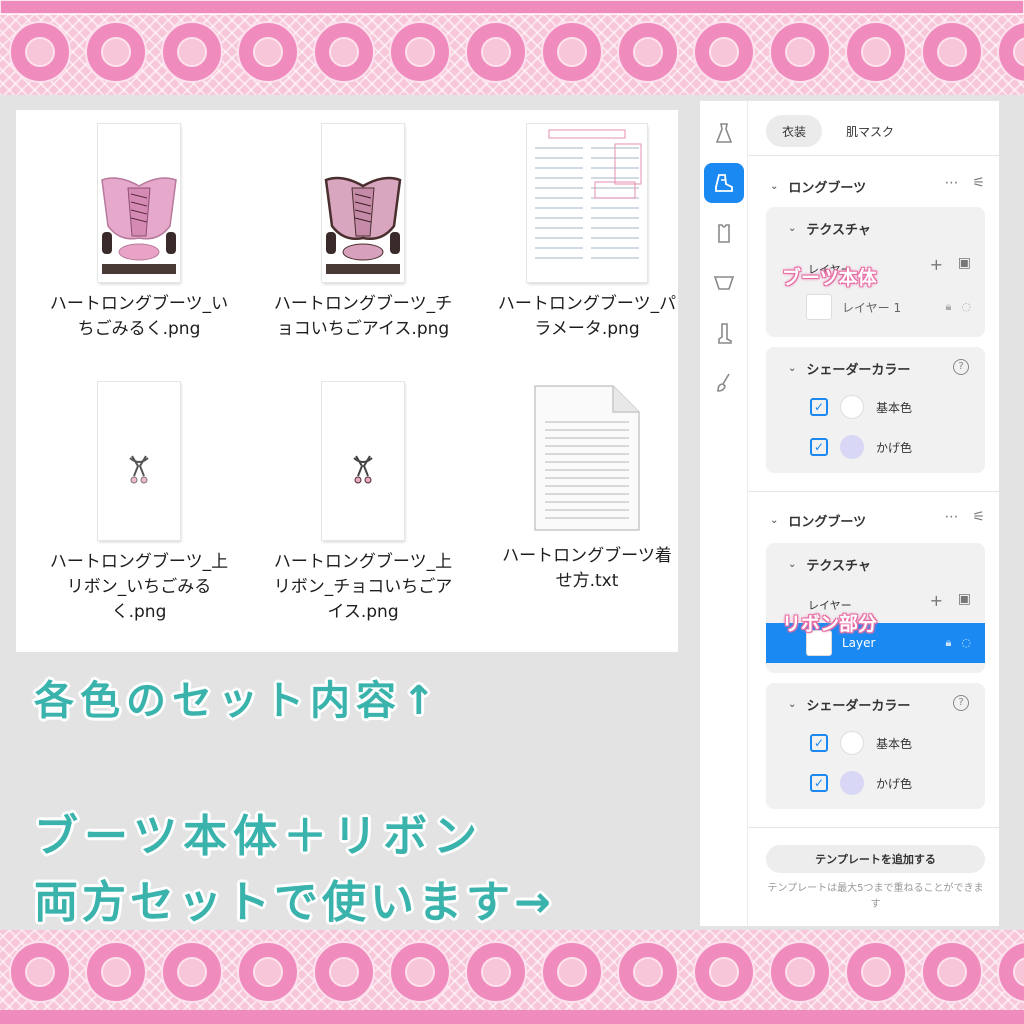 The width and height of the screenshot is (1024, 1024). What do you see at coordinates (829, 278) in the screenshot?
I see `overlay-boots-body: ブーツ本体` at bounding box center [829, 278].